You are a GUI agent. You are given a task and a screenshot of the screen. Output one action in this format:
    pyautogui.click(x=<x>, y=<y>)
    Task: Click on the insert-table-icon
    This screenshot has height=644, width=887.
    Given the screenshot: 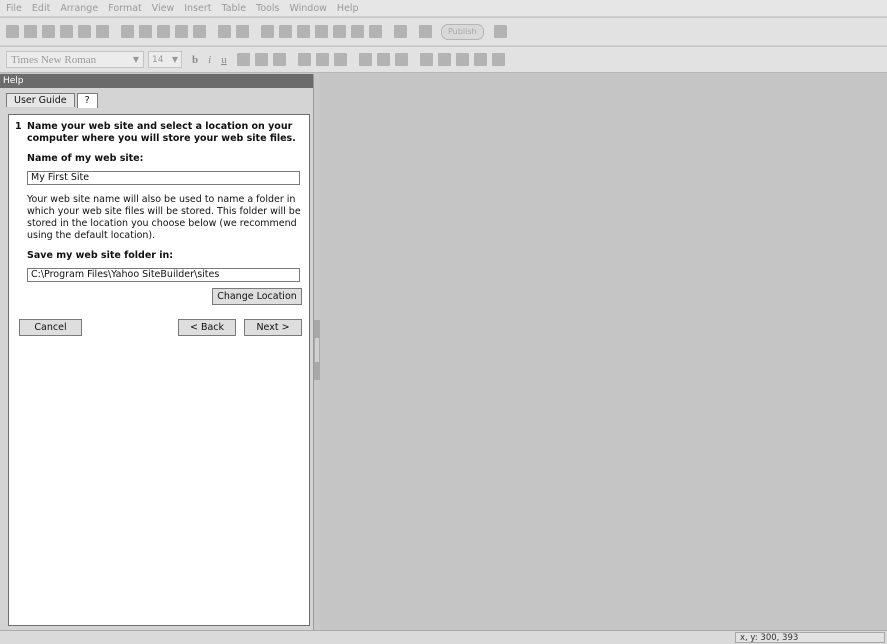 What is the action you would take?
    pyautogui.click(x=303, y=31)
    